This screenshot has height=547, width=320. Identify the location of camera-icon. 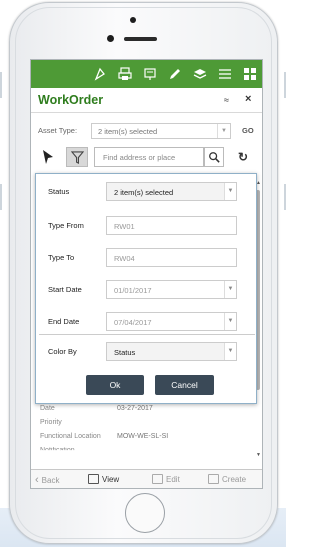
(133, 20).